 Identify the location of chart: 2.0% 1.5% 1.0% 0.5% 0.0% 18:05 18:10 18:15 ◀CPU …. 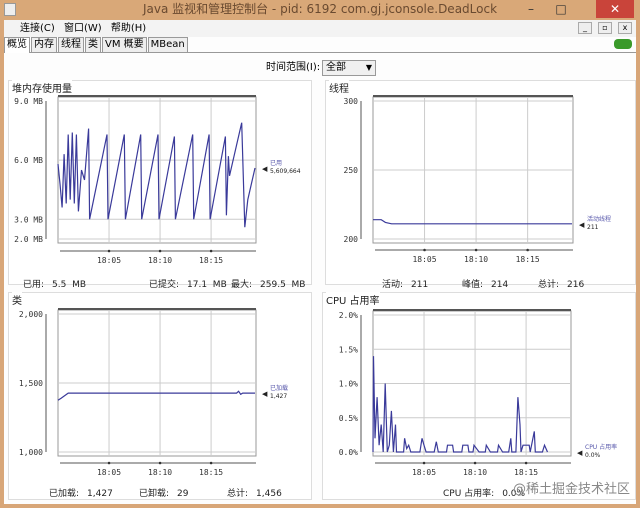
(478, 393).